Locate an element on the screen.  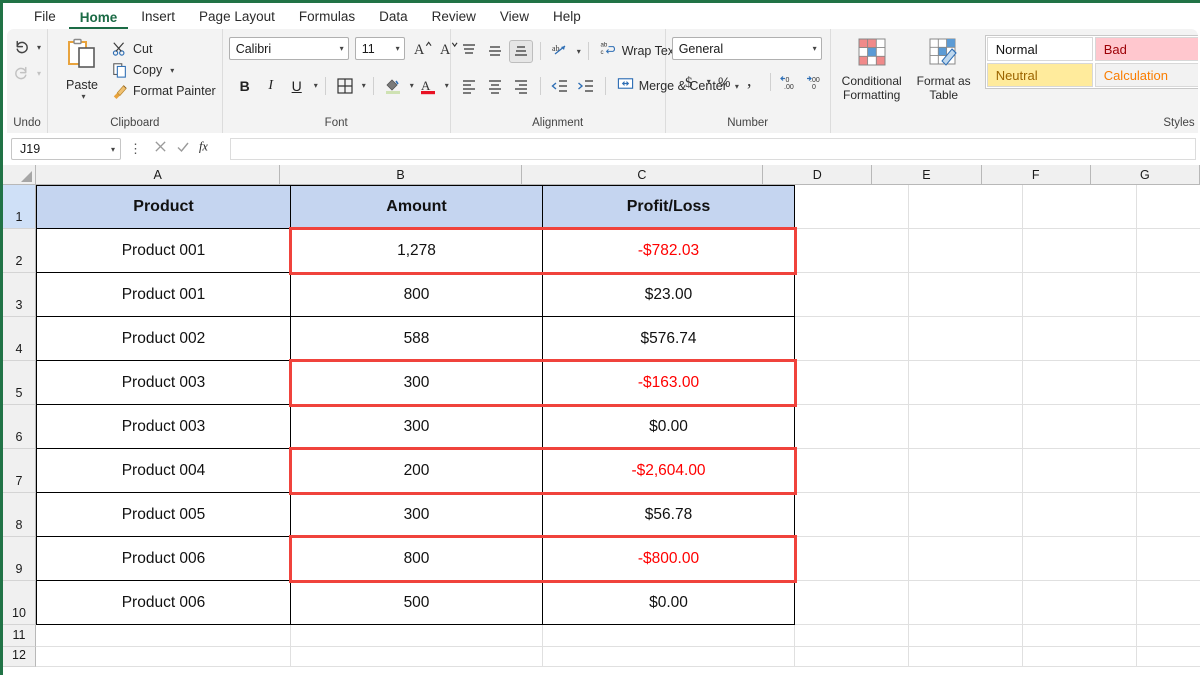
cell-E4 is located at coordinates (966, 339).